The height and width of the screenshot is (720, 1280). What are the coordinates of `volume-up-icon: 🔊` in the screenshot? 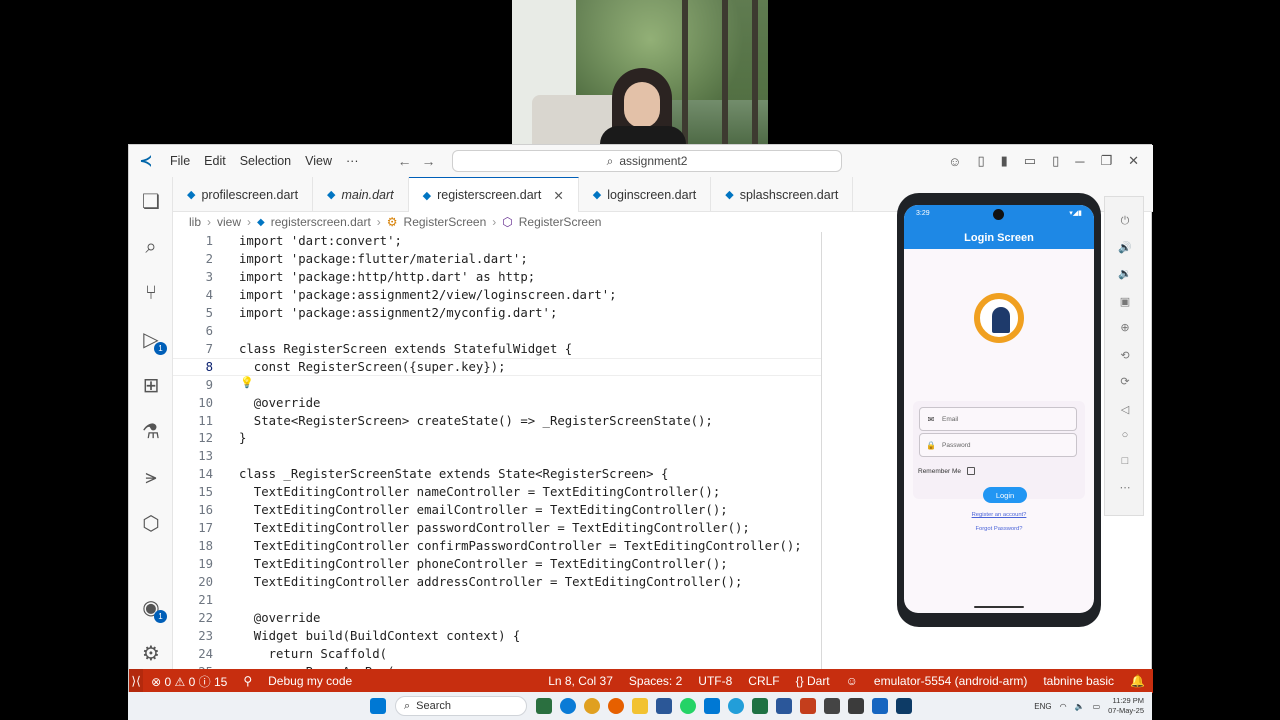 It's located at (1125, 249).